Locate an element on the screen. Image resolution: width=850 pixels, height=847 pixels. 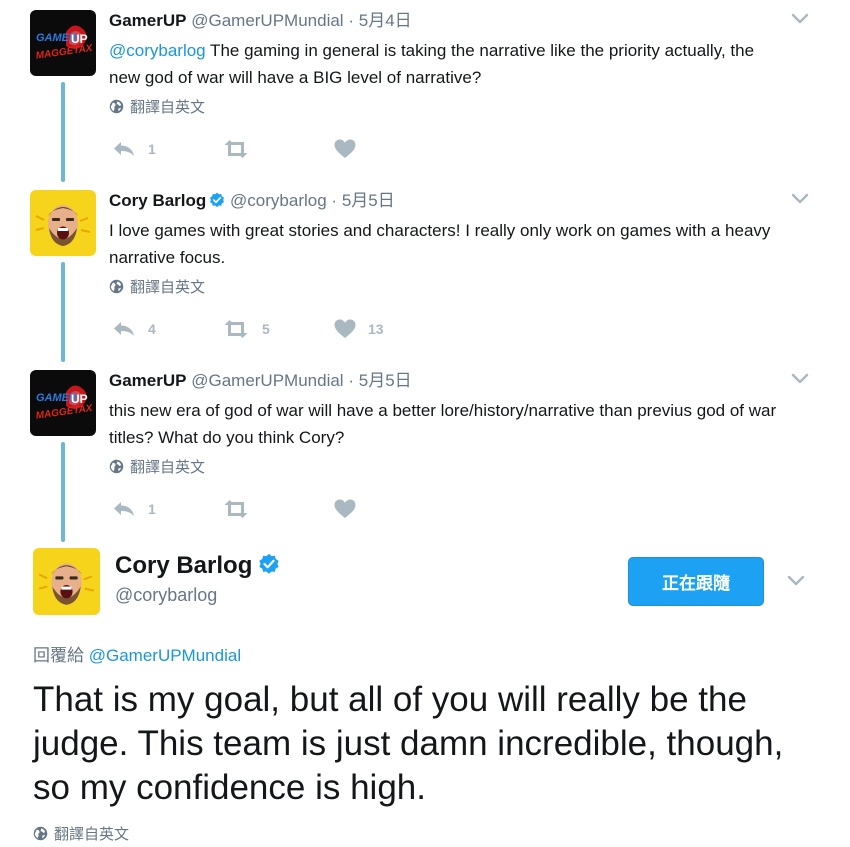
tweet-header: GamerUP @GamerUPMundial · 5月4日 is located at coordinates (260, 21).